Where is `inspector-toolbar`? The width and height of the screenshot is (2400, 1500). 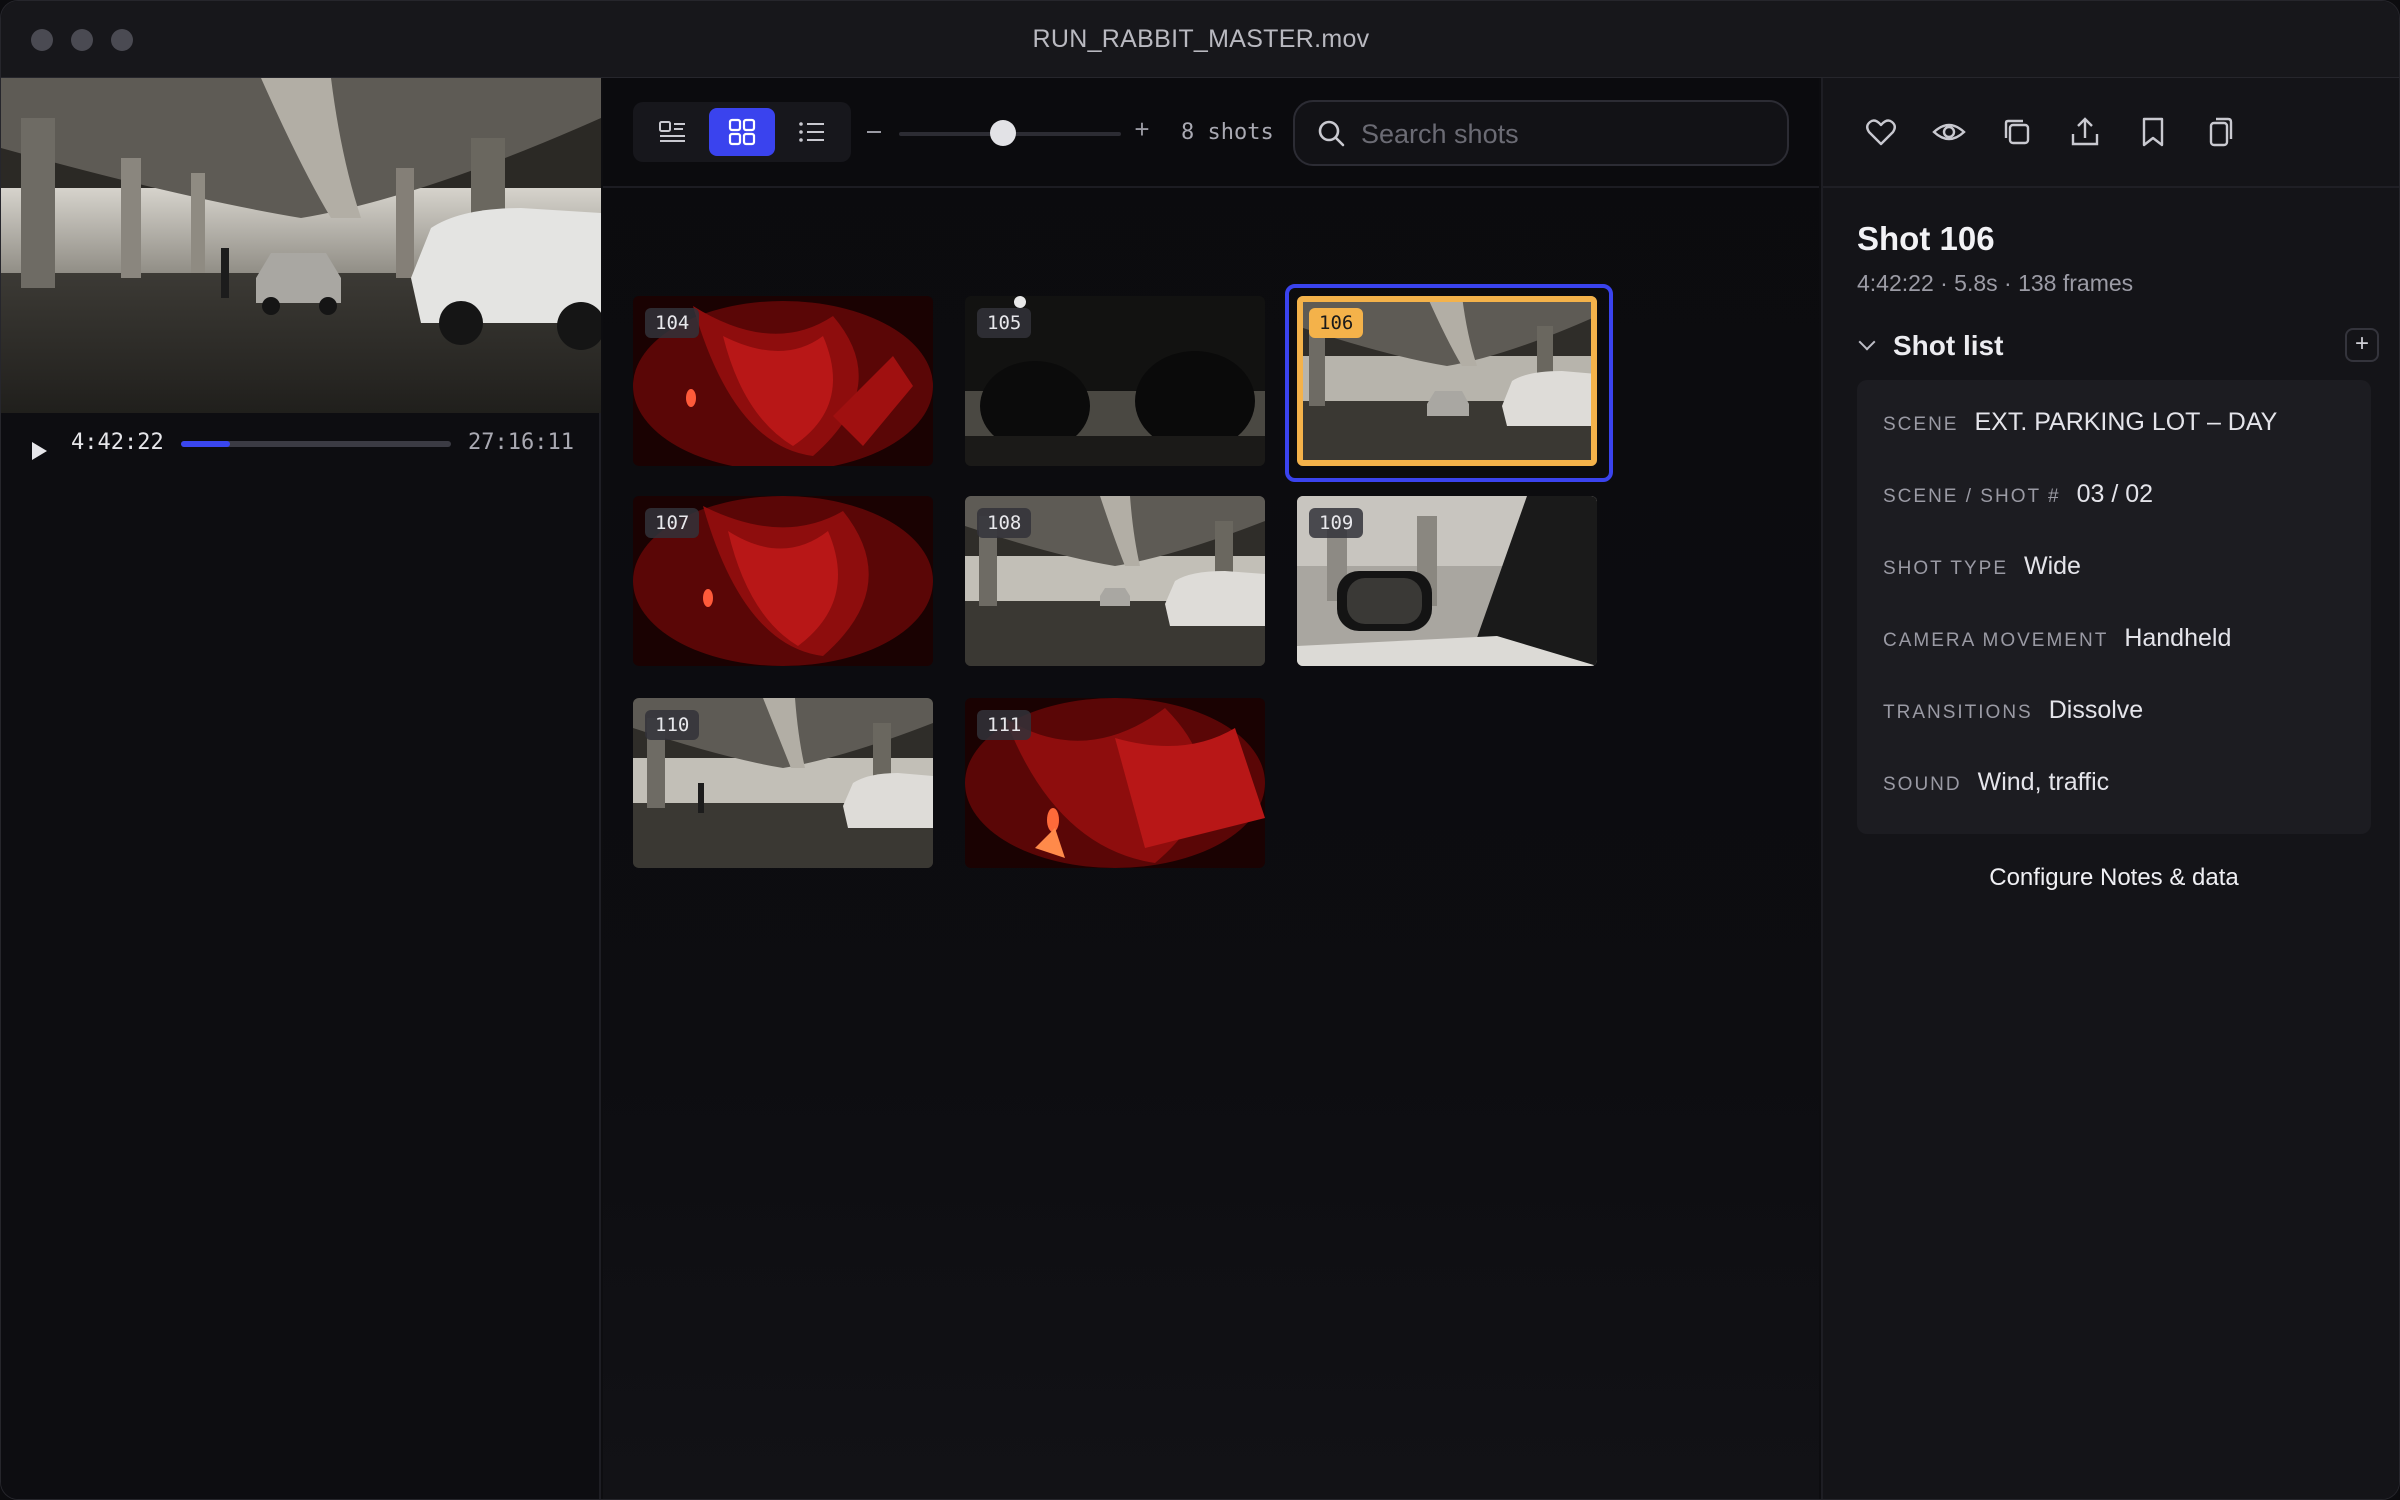
inspector-toolbar is located at coordinates (2111, 133).